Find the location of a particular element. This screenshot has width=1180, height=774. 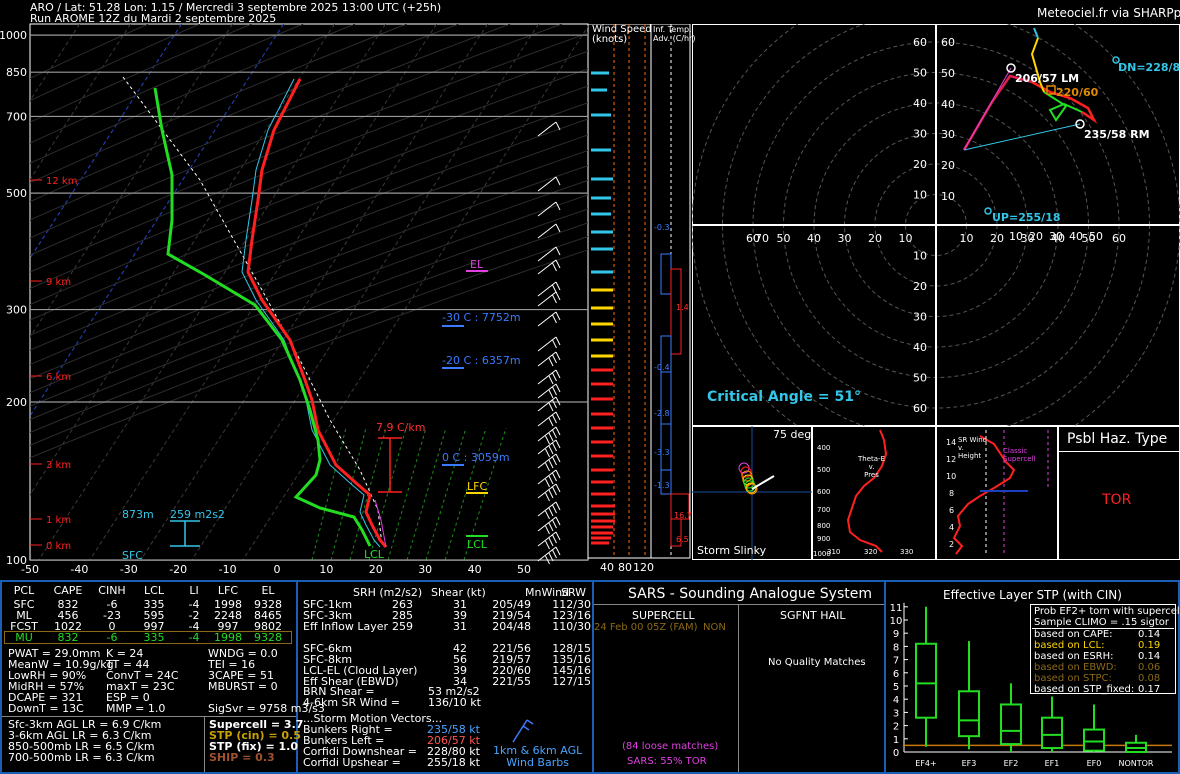

parcel-header-cell: LFC is located at coordinates (228, 590).